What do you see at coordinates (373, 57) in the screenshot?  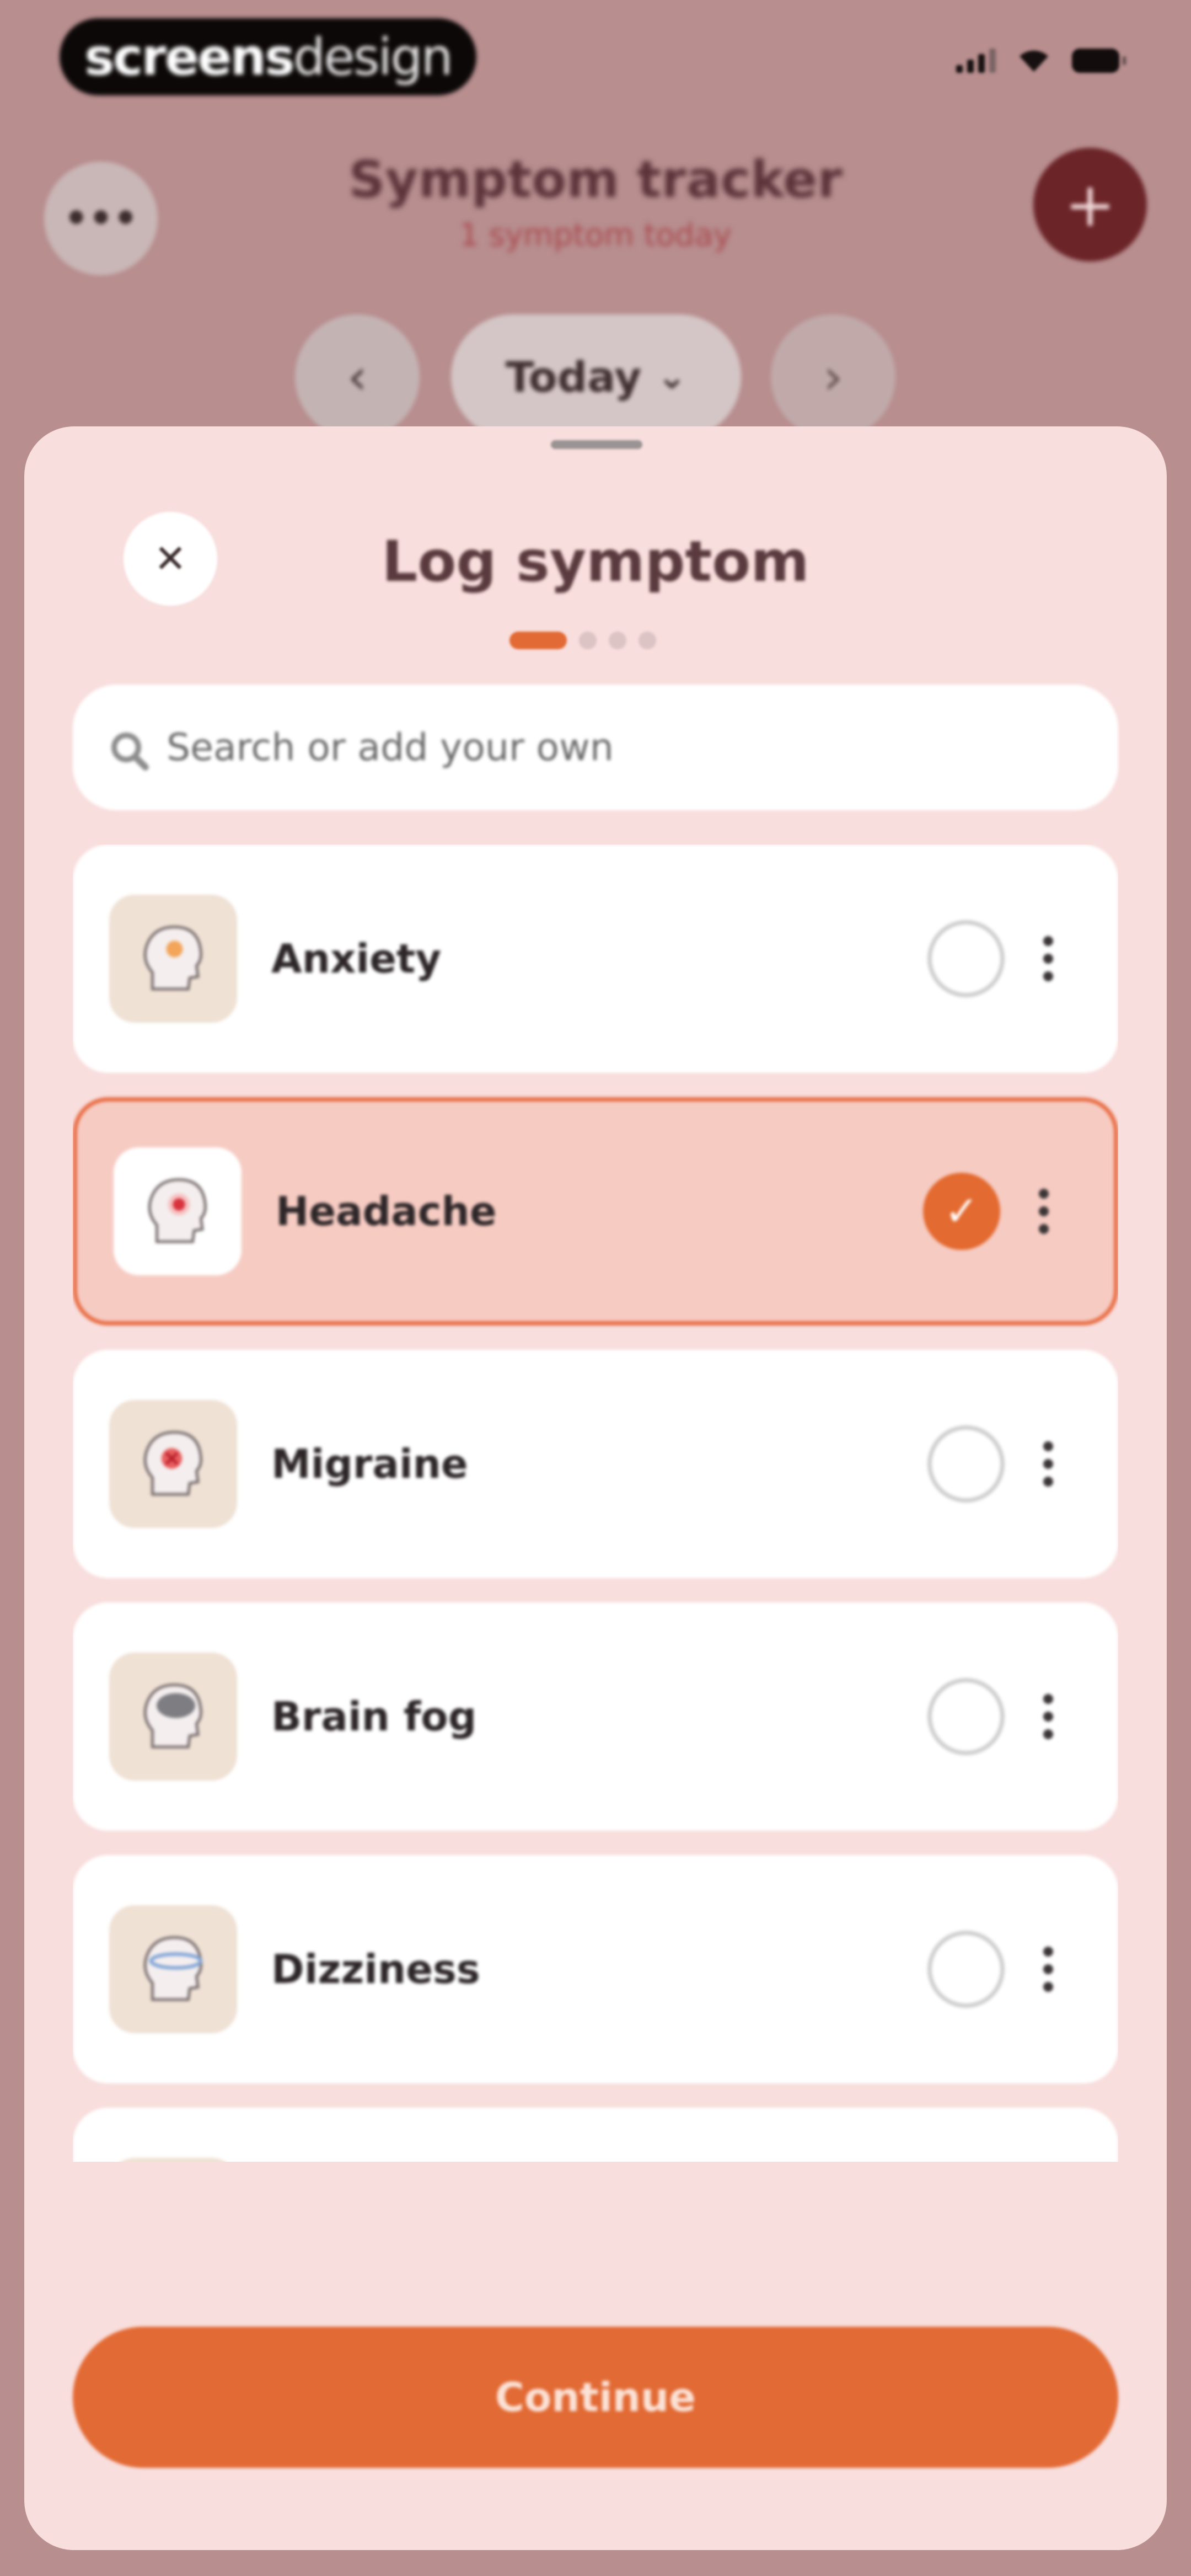 I see `brand-part2: design` at bounding box center [373, 57].